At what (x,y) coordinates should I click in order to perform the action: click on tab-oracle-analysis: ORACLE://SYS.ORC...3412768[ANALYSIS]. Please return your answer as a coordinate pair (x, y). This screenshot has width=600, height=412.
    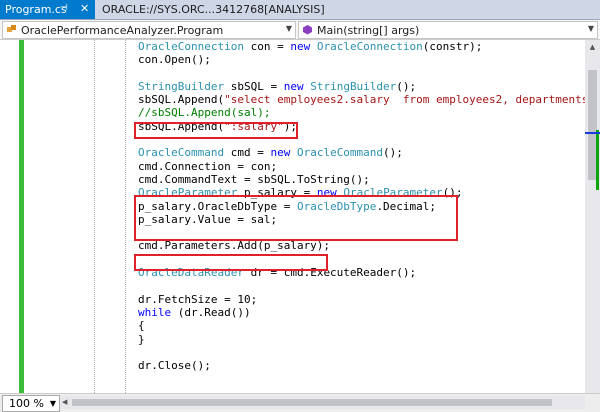
    Looking at the image, I should click on (215, 9).